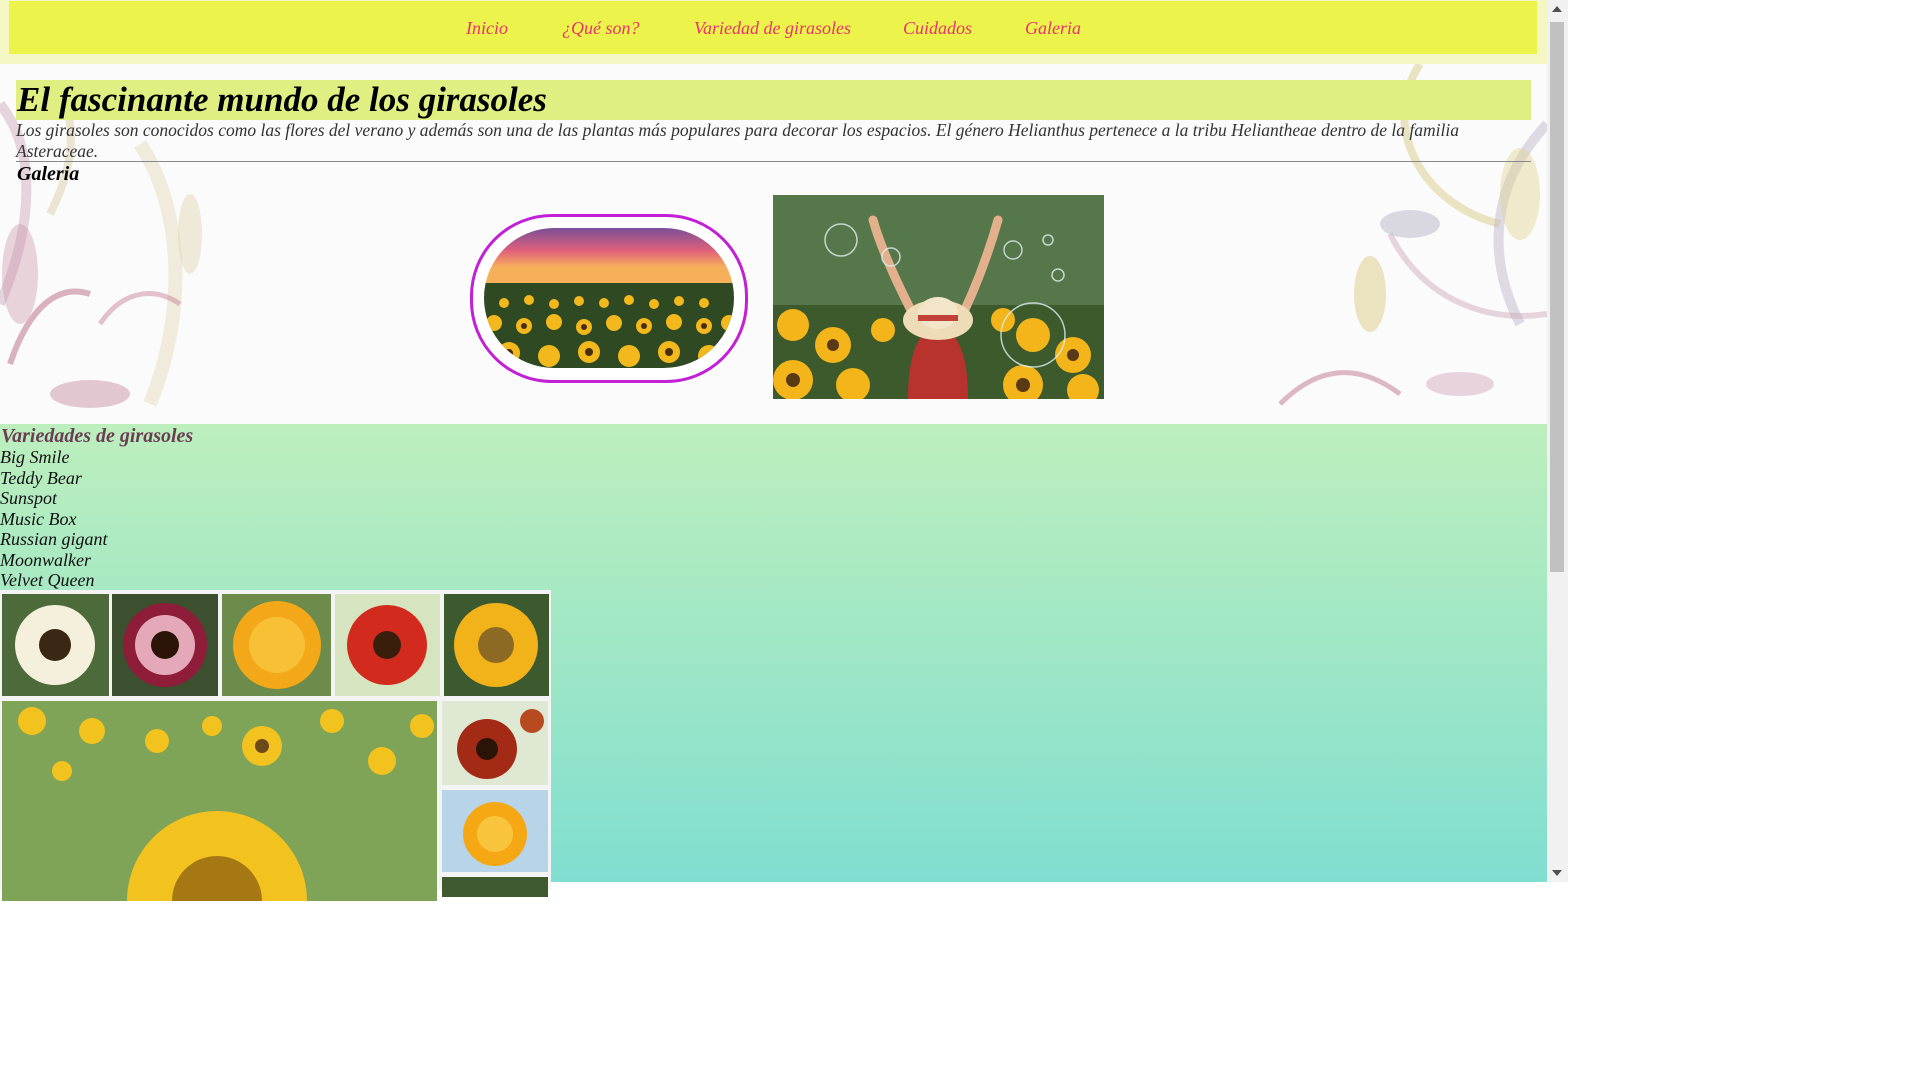 The width and height of the screenshot is (1920, 1080). Describe the element at coordinates (773, 161) in the screenshot. I see `divider` at that location.